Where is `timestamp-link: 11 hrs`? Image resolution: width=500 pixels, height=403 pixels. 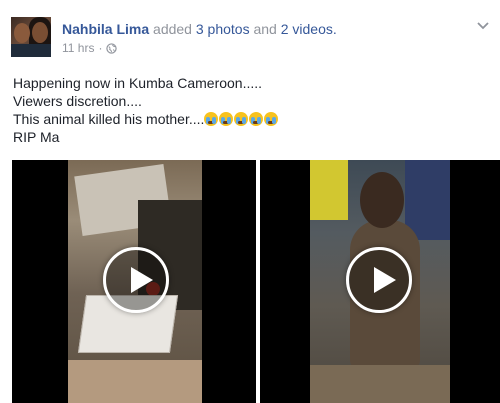 timestamp-link: 11 hrs is located at coordinates (78, 48).